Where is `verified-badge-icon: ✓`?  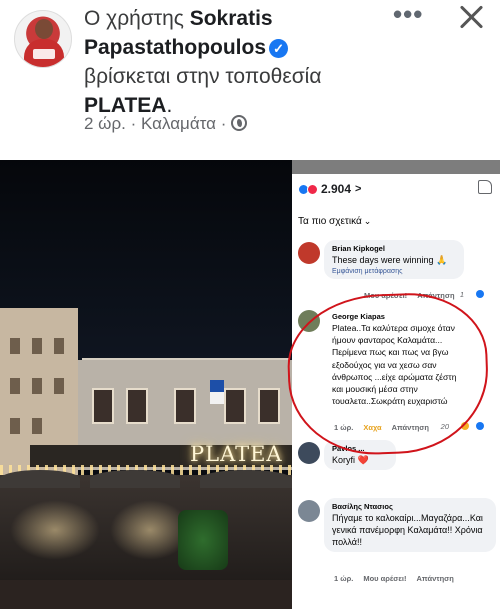
verified-badge-icon: ✓ is located at coordinates (279, 48).